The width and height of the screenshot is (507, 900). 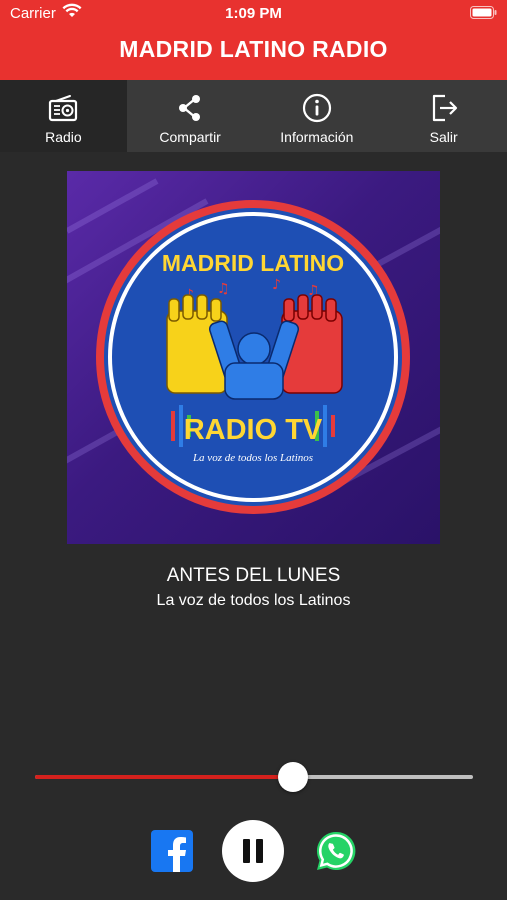 I want to click on artwork-tagline: La voz de todos los Latinos, so click(x=252, y=458).